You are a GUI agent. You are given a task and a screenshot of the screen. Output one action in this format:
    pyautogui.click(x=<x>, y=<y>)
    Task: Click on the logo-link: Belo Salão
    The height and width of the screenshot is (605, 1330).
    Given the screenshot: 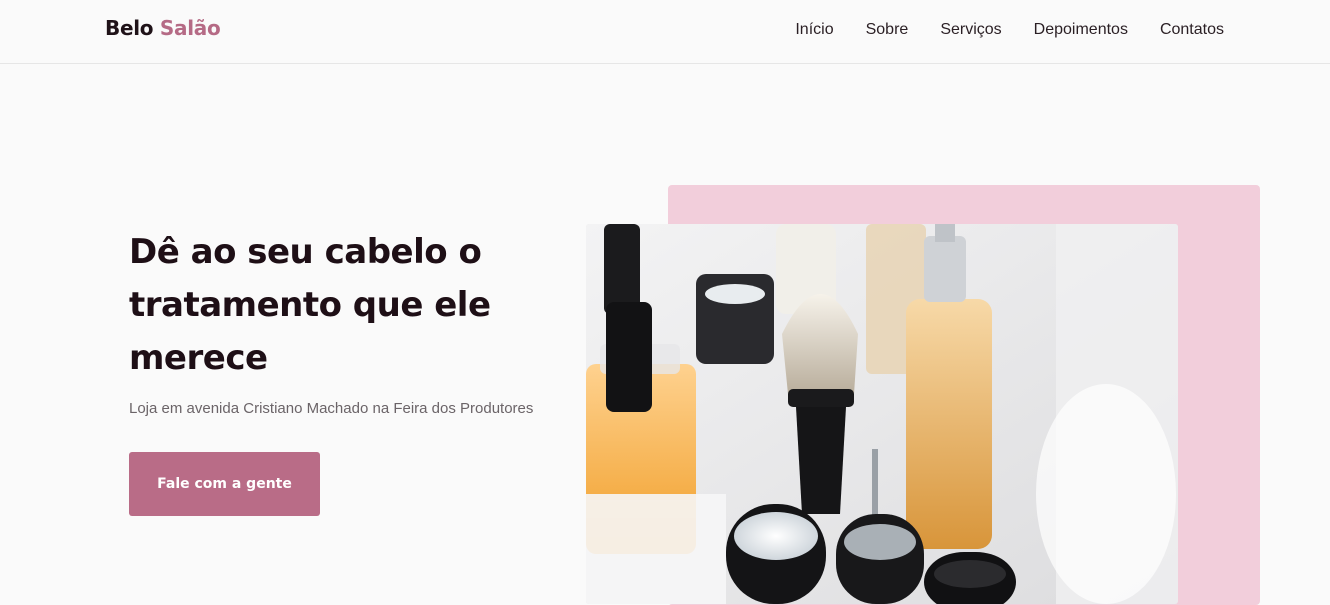 What is the action you would take?
    pyautogui.click(x=163, y=28)
    